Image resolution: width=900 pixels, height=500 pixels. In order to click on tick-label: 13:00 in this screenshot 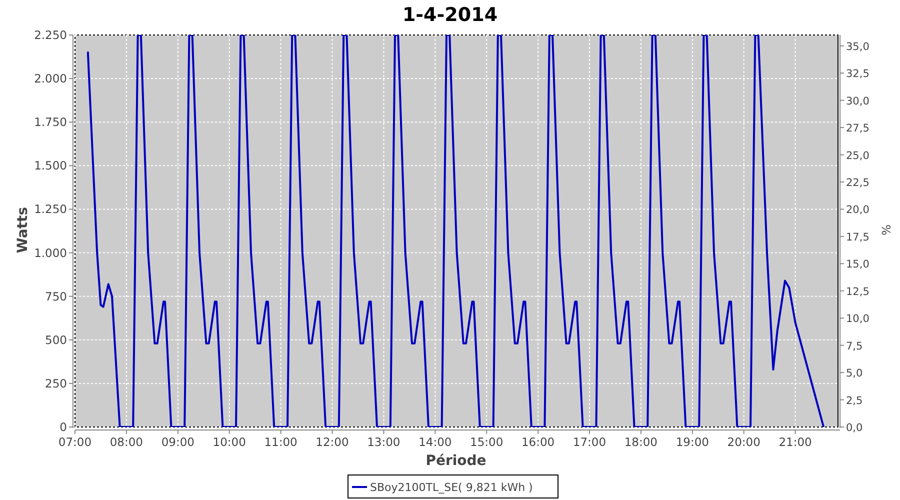, I will do `click(383, 442)`.